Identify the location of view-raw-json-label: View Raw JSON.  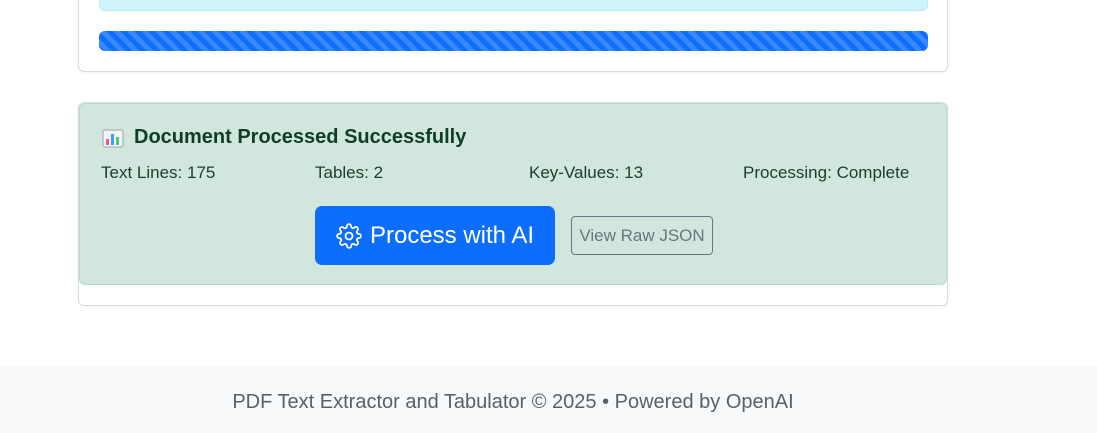
(642, 235).